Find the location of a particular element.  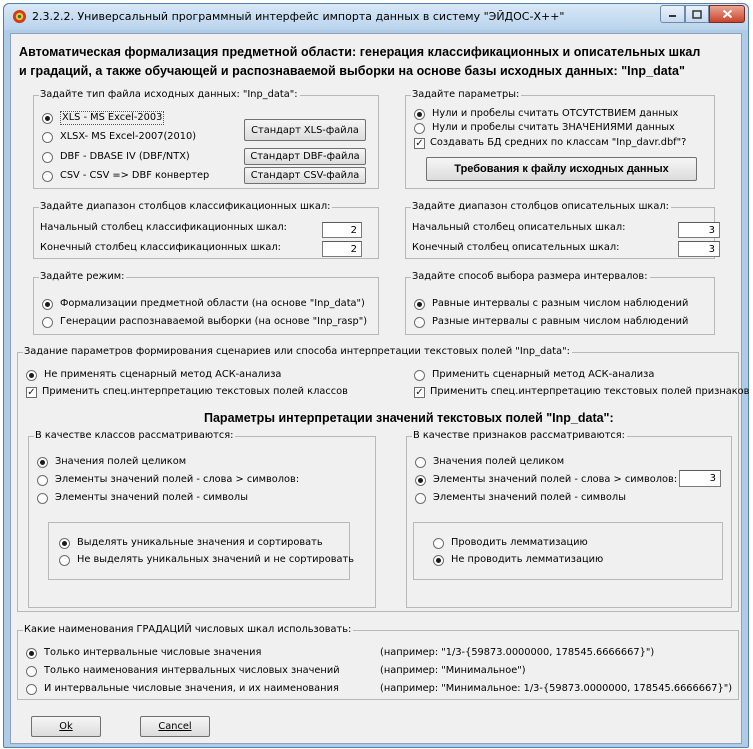

desc-end-input: 3 is located at coordinates (699, 249).